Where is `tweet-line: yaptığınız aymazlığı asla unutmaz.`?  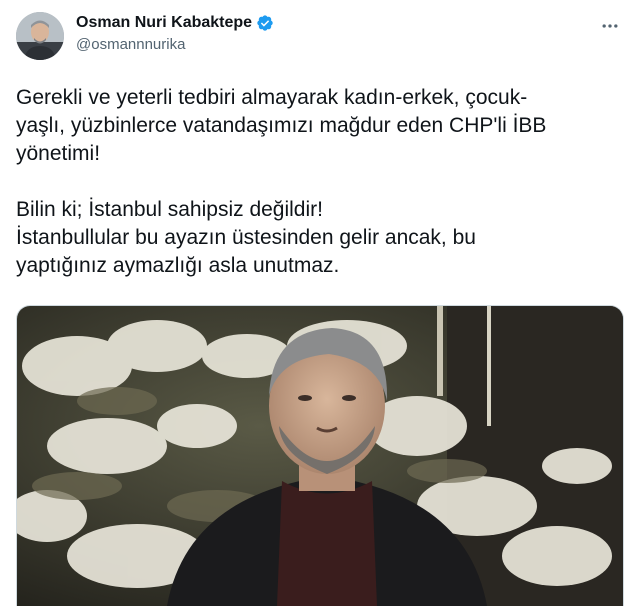 tweet-line: yaptığınız aymazlığı asla unutmaz. is located at coordinates (178, 265).